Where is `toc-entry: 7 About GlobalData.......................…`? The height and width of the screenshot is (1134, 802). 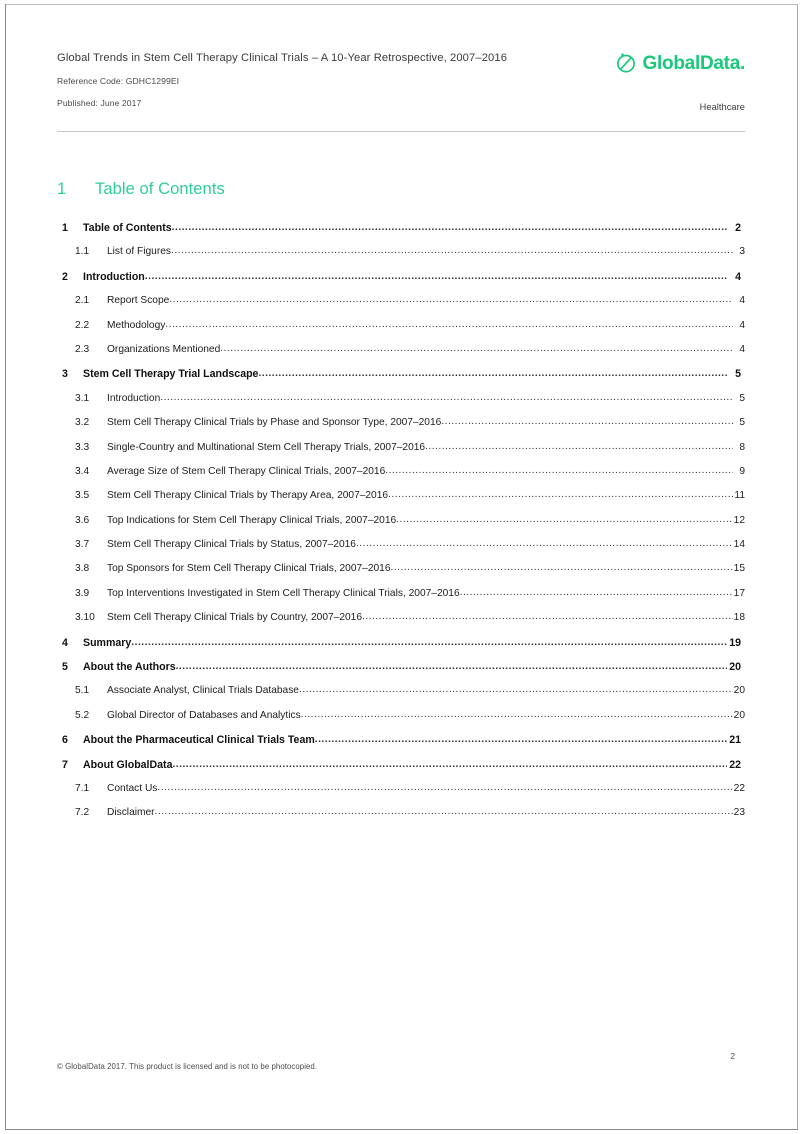 toc-entry: 7 About GlobalData.......................… is located at coordinates (401, 771).